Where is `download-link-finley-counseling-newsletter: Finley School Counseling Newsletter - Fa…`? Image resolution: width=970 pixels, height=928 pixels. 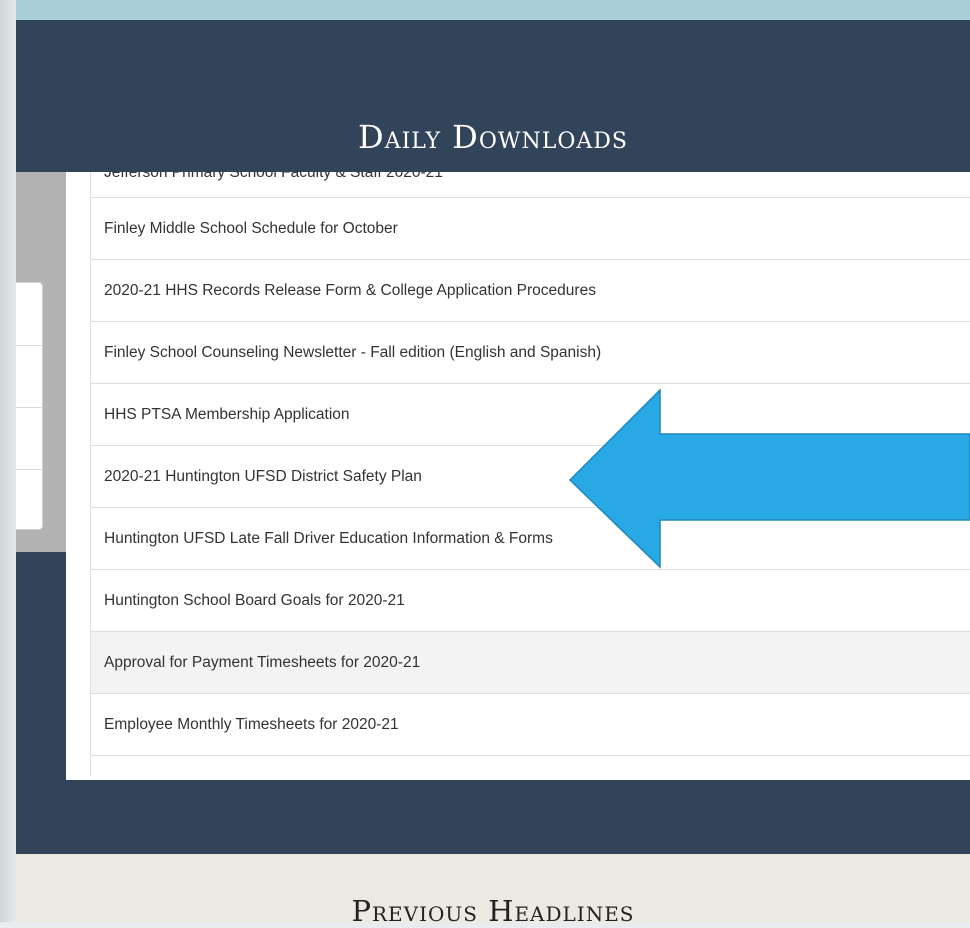
download-link-finley-counseling-newsletter: Finley School Counseling Newsletter - Fa… is located at coordinates (530, 353).